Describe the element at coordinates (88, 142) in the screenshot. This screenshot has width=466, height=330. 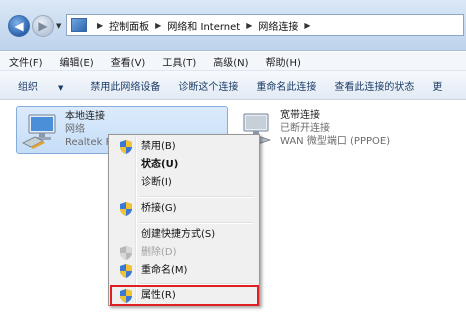
I see `connection-device: Realtek P` at that location.